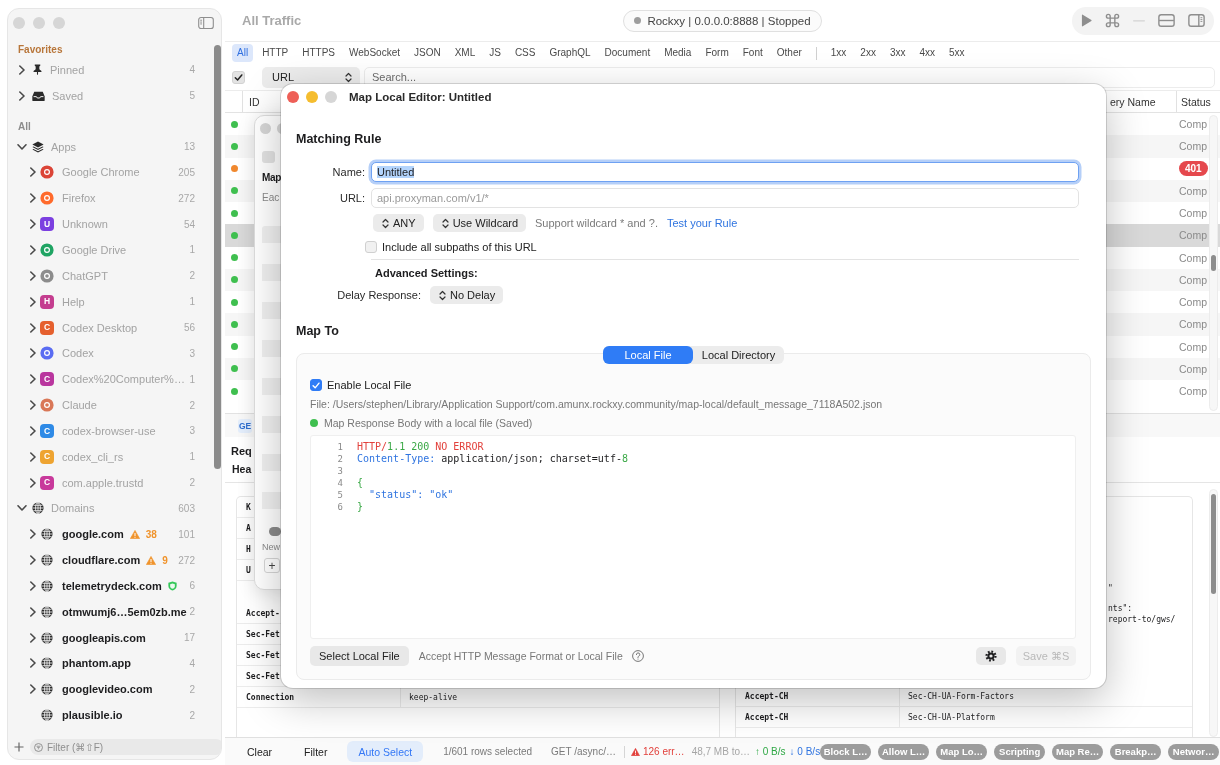 This screenshot has height=765, width=1220. Describe the element at coordinates (445, 223) in the screenshot. I see `updown-chevron-icon` at that location.